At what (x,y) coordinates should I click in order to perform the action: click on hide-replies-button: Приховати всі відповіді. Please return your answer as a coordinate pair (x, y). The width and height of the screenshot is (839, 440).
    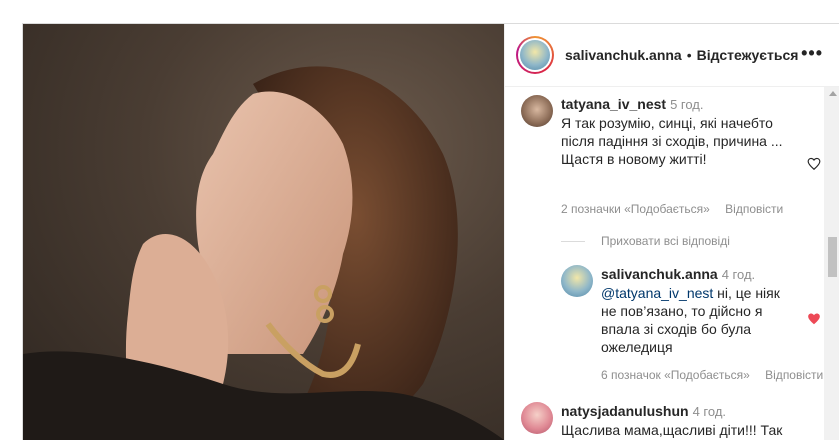
    Looking at the image, I should click on (645, 241).